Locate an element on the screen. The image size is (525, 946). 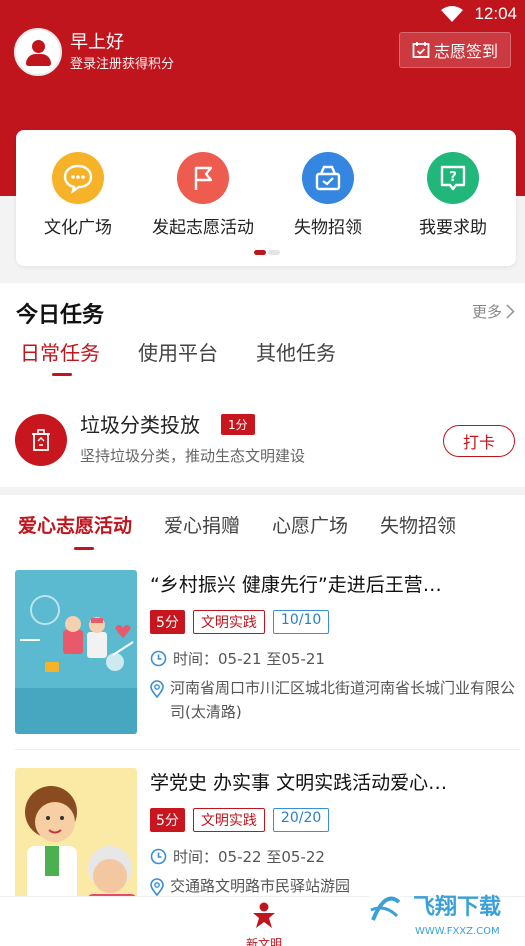
activity-time-row: 时间：05-22 至05-22 is located at coordinates (237, 856).